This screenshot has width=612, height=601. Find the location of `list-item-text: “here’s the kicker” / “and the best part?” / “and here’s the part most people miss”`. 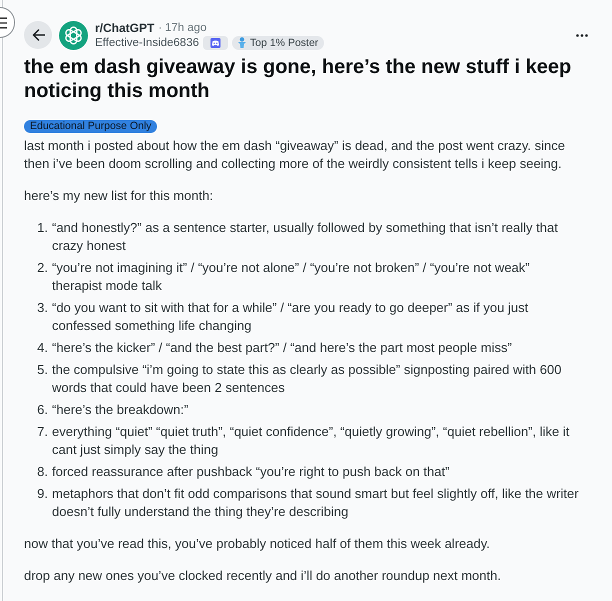

list-item-text: “here’s the kicker” / “and the best part?” / “and here’s the part most people miss” is located at coordinates (282, 348).